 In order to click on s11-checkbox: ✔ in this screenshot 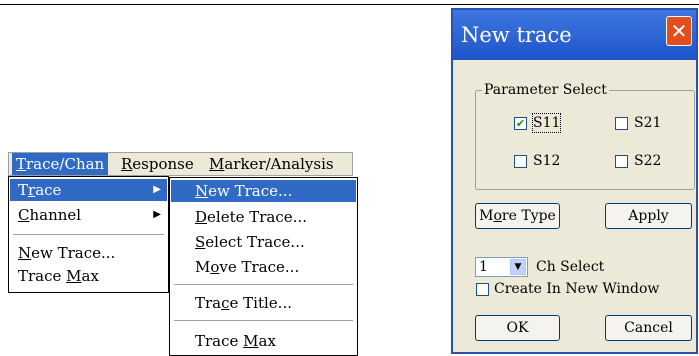, I will do `click(520, 123)`.